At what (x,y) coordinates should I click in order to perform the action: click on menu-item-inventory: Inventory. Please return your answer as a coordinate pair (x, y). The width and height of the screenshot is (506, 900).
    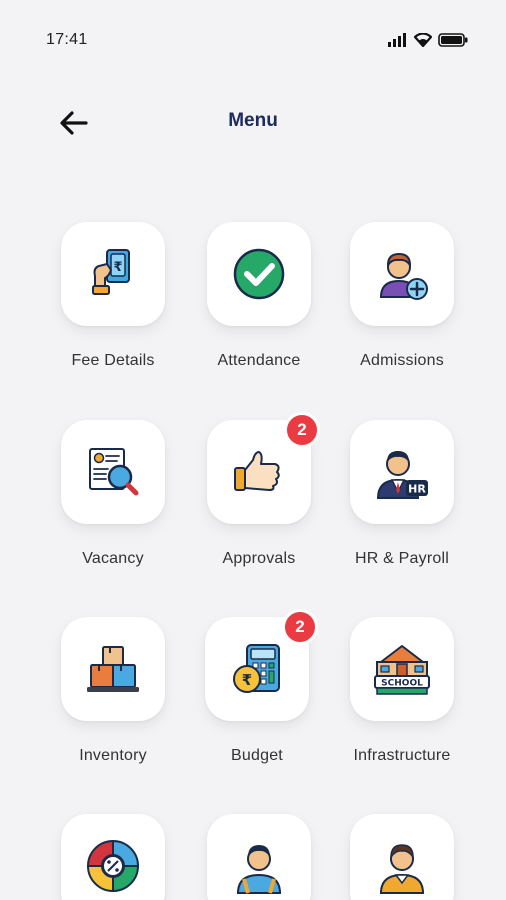
    Looking at the image, I should click on (113, 691).